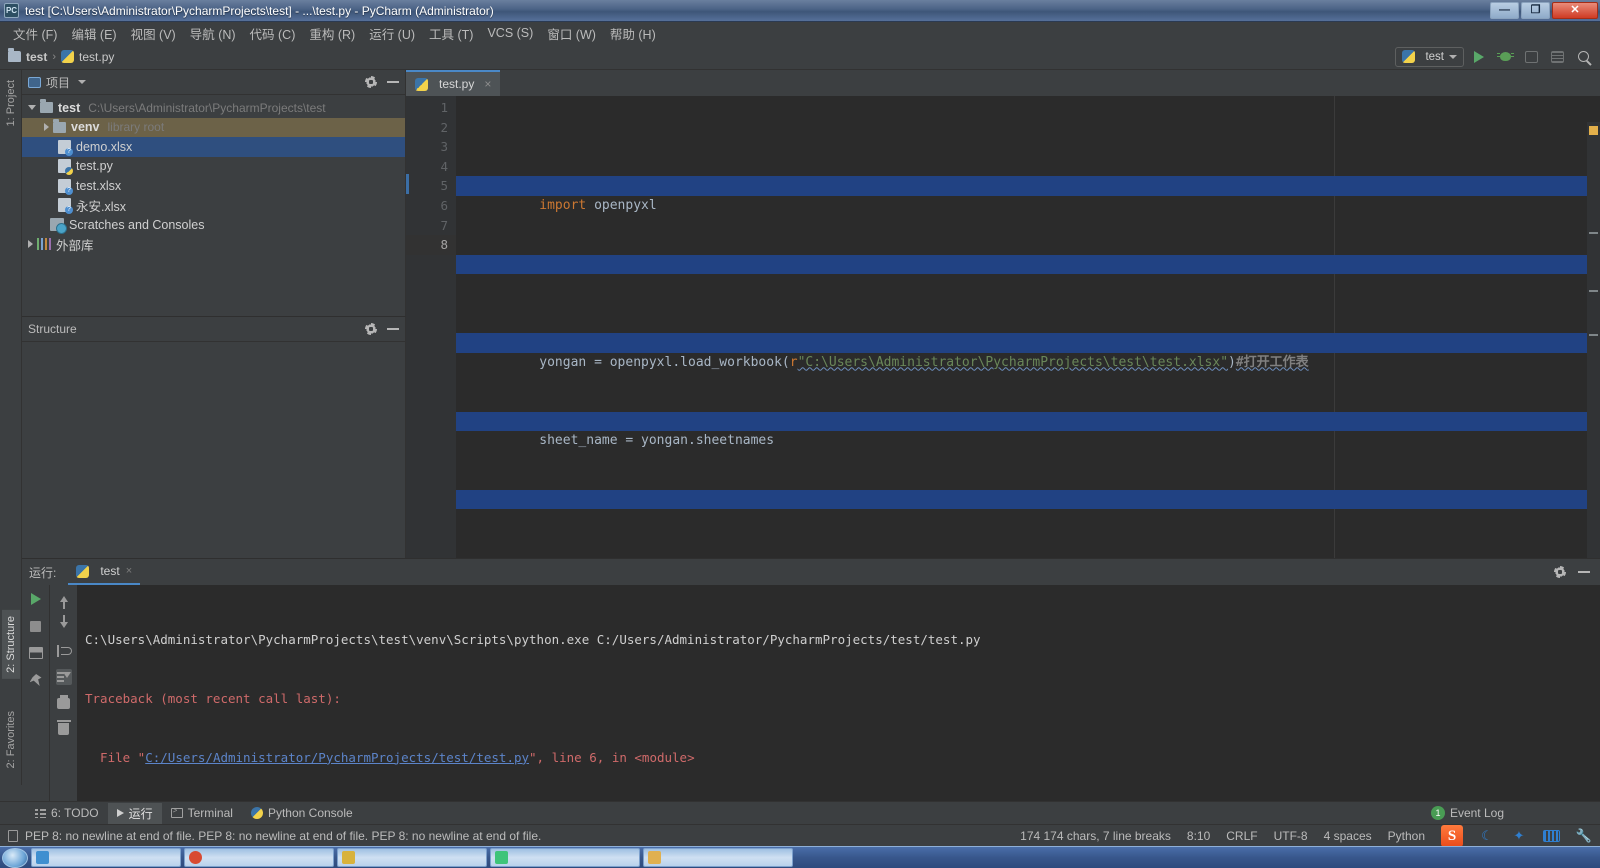 The image size is (1600, 868). Describe the element at coordinates (1519, 836) in the screenshot. I see `sparkle-icon: ✦` at that location.